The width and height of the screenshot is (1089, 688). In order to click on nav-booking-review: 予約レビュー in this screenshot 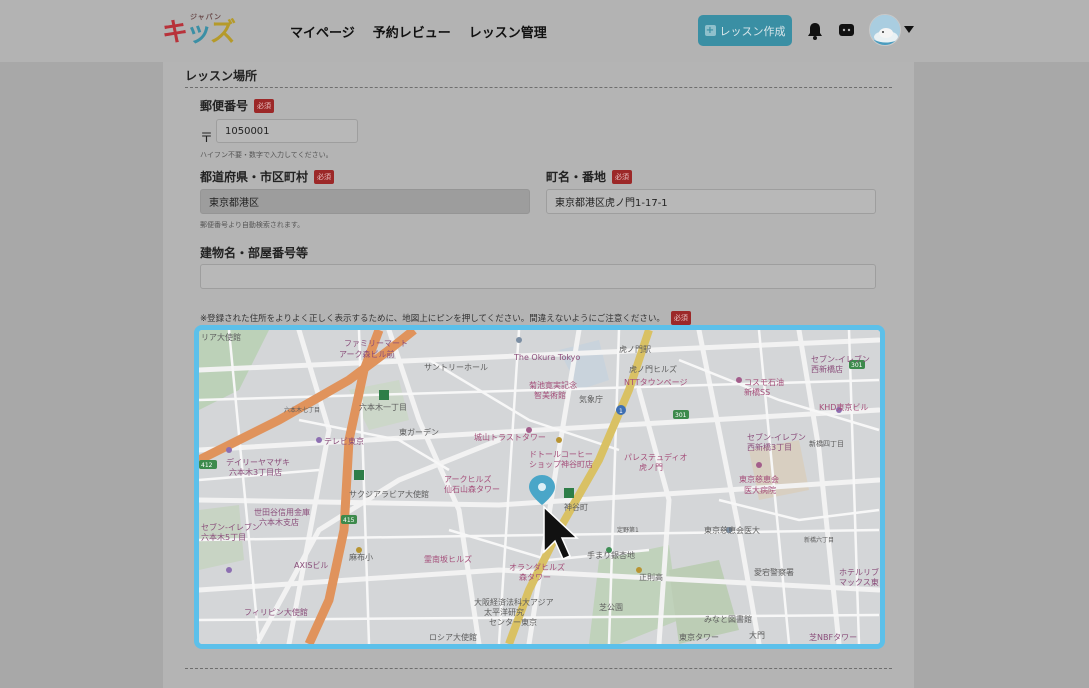, I will do `click(412, 31)`.